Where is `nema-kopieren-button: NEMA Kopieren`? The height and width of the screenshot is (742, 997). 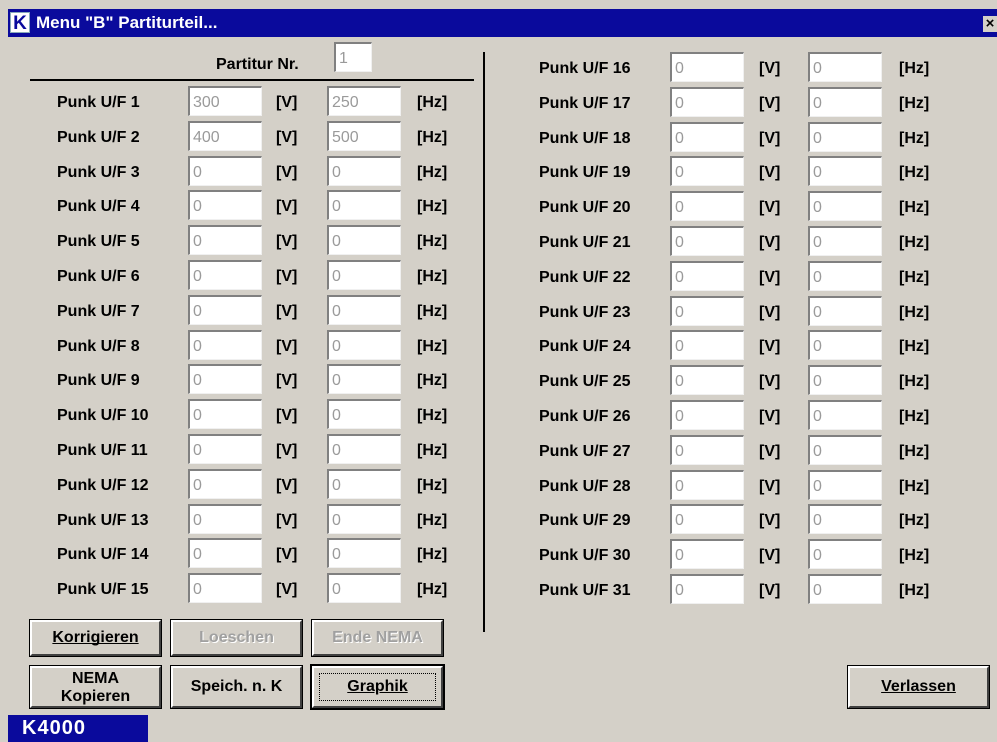
nema-kopieren-button: NEMA Kopieren is located at coordinates (95, 687).